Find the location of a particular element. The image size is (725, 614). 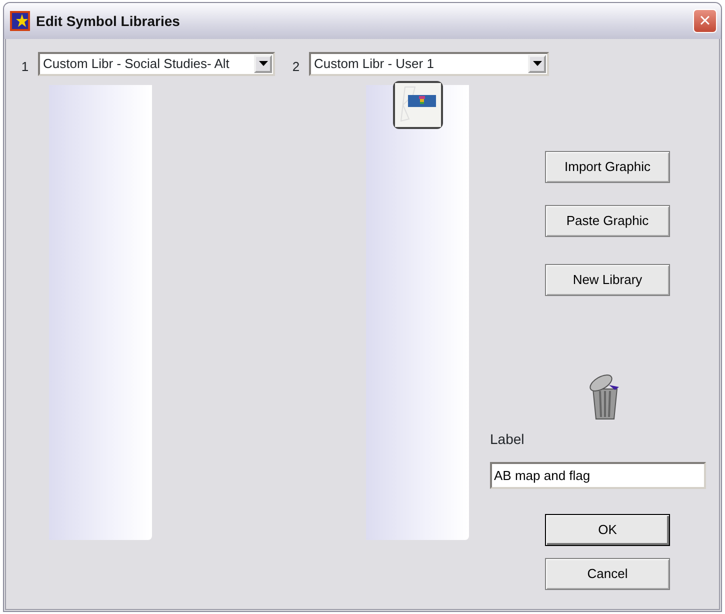

action-button: Import Graphic is located at coordinates (607, 166).